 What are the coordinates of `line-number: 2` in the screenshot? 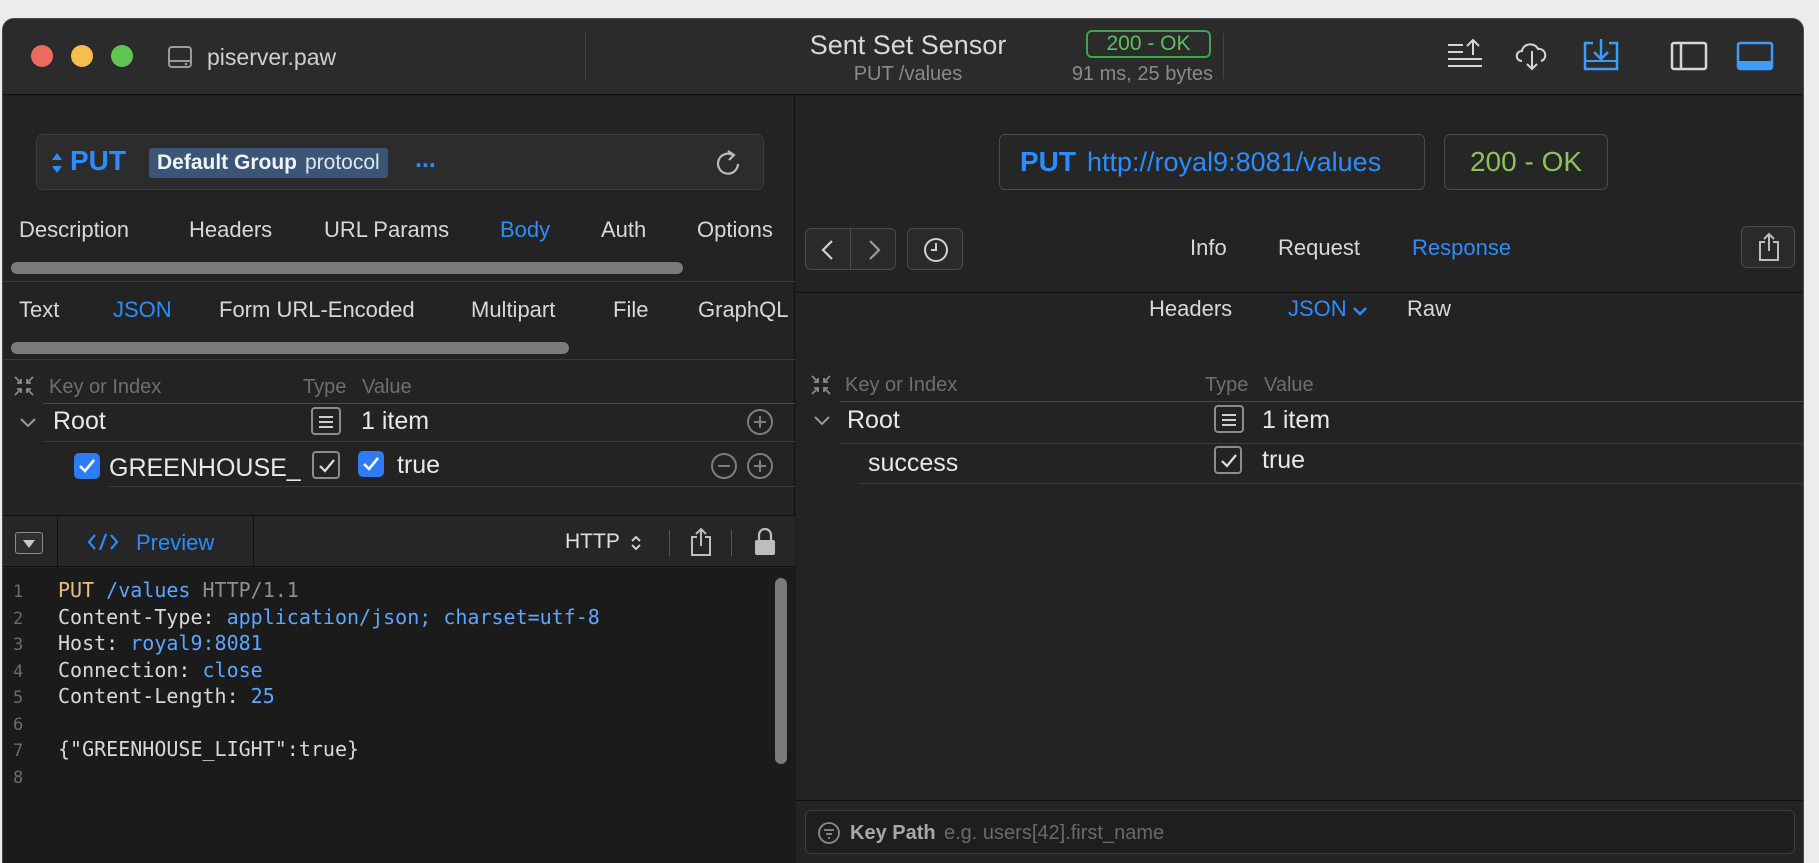 It's located at (18, 618).